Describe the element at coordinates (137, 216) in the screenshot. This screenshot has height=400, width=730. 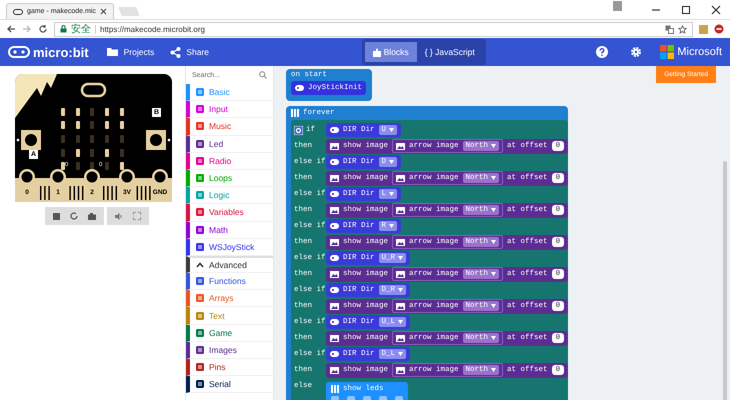
I see `fullscreen-icon` at that location.